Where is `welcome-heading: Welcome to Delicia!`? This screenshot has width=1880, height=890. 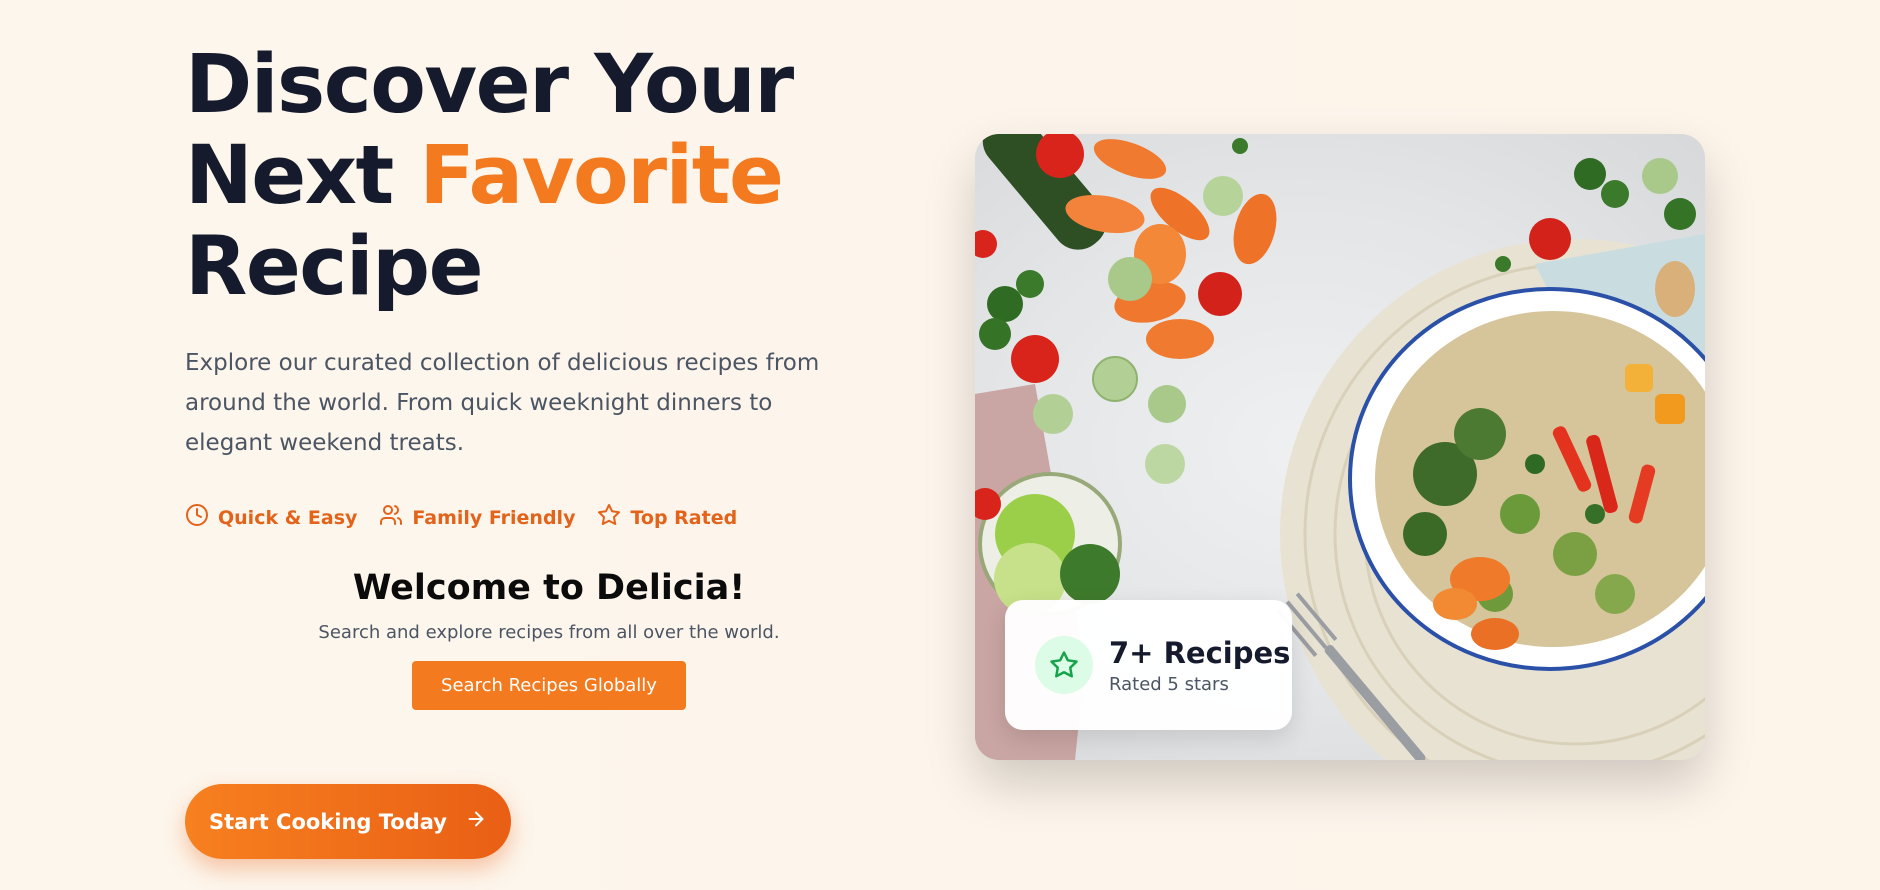 welcome-heading: Welcome to Delicia! is located at coordinates (549, 588).